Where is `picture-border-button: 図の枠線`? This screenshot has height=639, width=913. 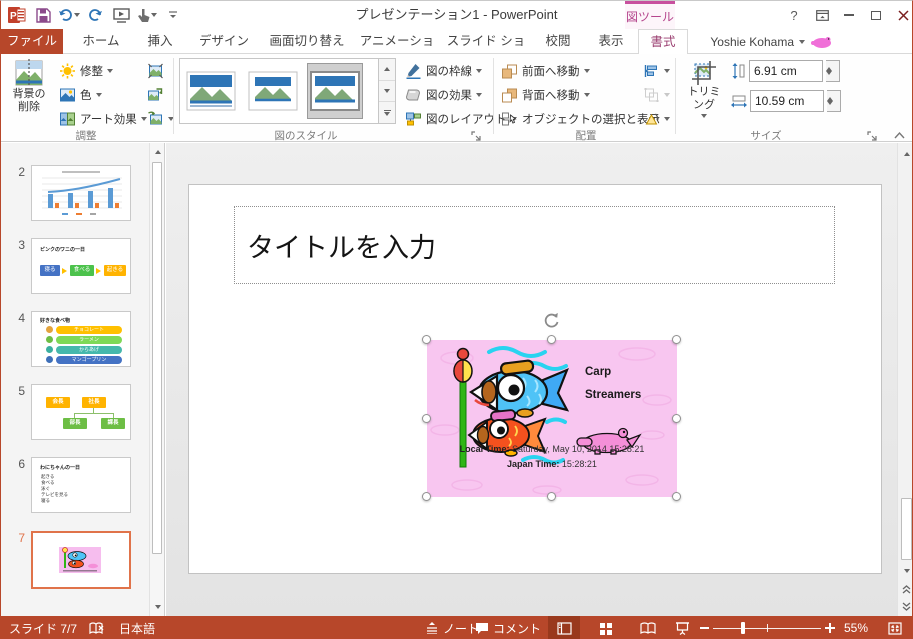 picture-border-button: 図の枠線 is located at coordinates (443, 70).